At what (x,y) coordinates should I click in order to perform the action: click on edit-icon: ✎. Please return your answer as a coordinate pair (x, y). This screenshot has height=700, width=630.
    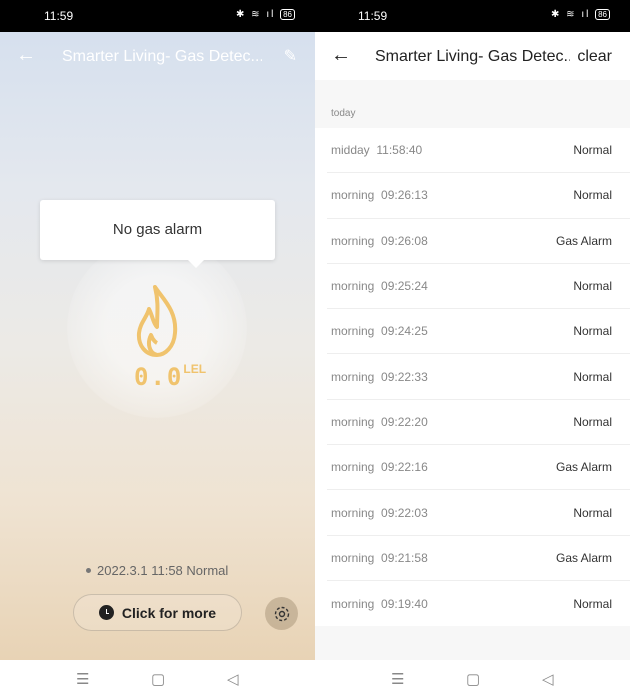
    Looking at the image, I should click on (290, 56).